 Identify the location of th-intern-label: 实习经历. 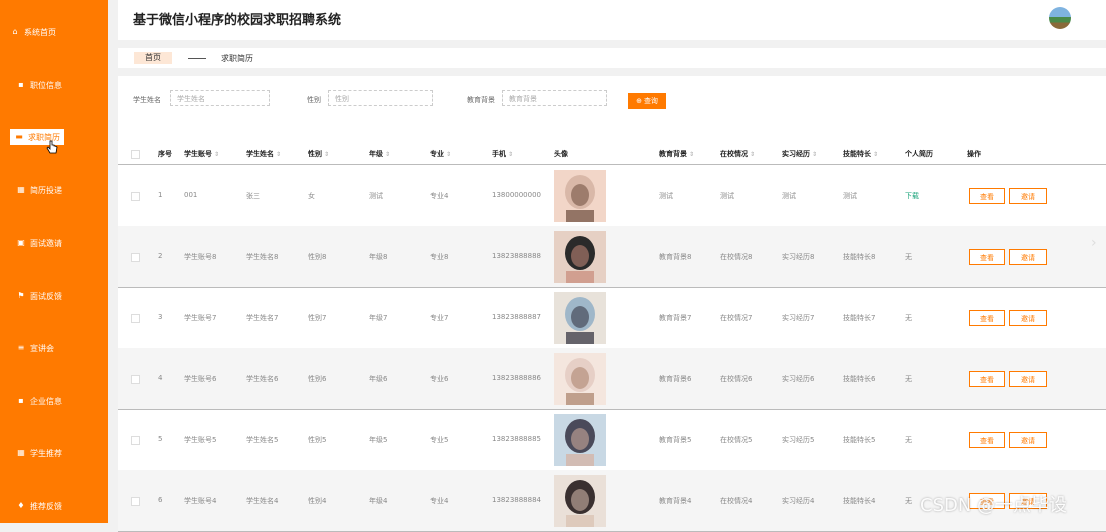
(796, 154).